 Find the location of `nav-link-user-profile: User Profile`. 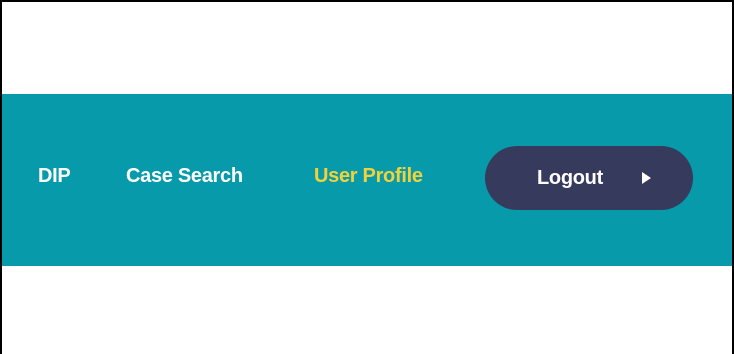

nav-link-user-profile: User Profile is located at coordinates (368, 176).